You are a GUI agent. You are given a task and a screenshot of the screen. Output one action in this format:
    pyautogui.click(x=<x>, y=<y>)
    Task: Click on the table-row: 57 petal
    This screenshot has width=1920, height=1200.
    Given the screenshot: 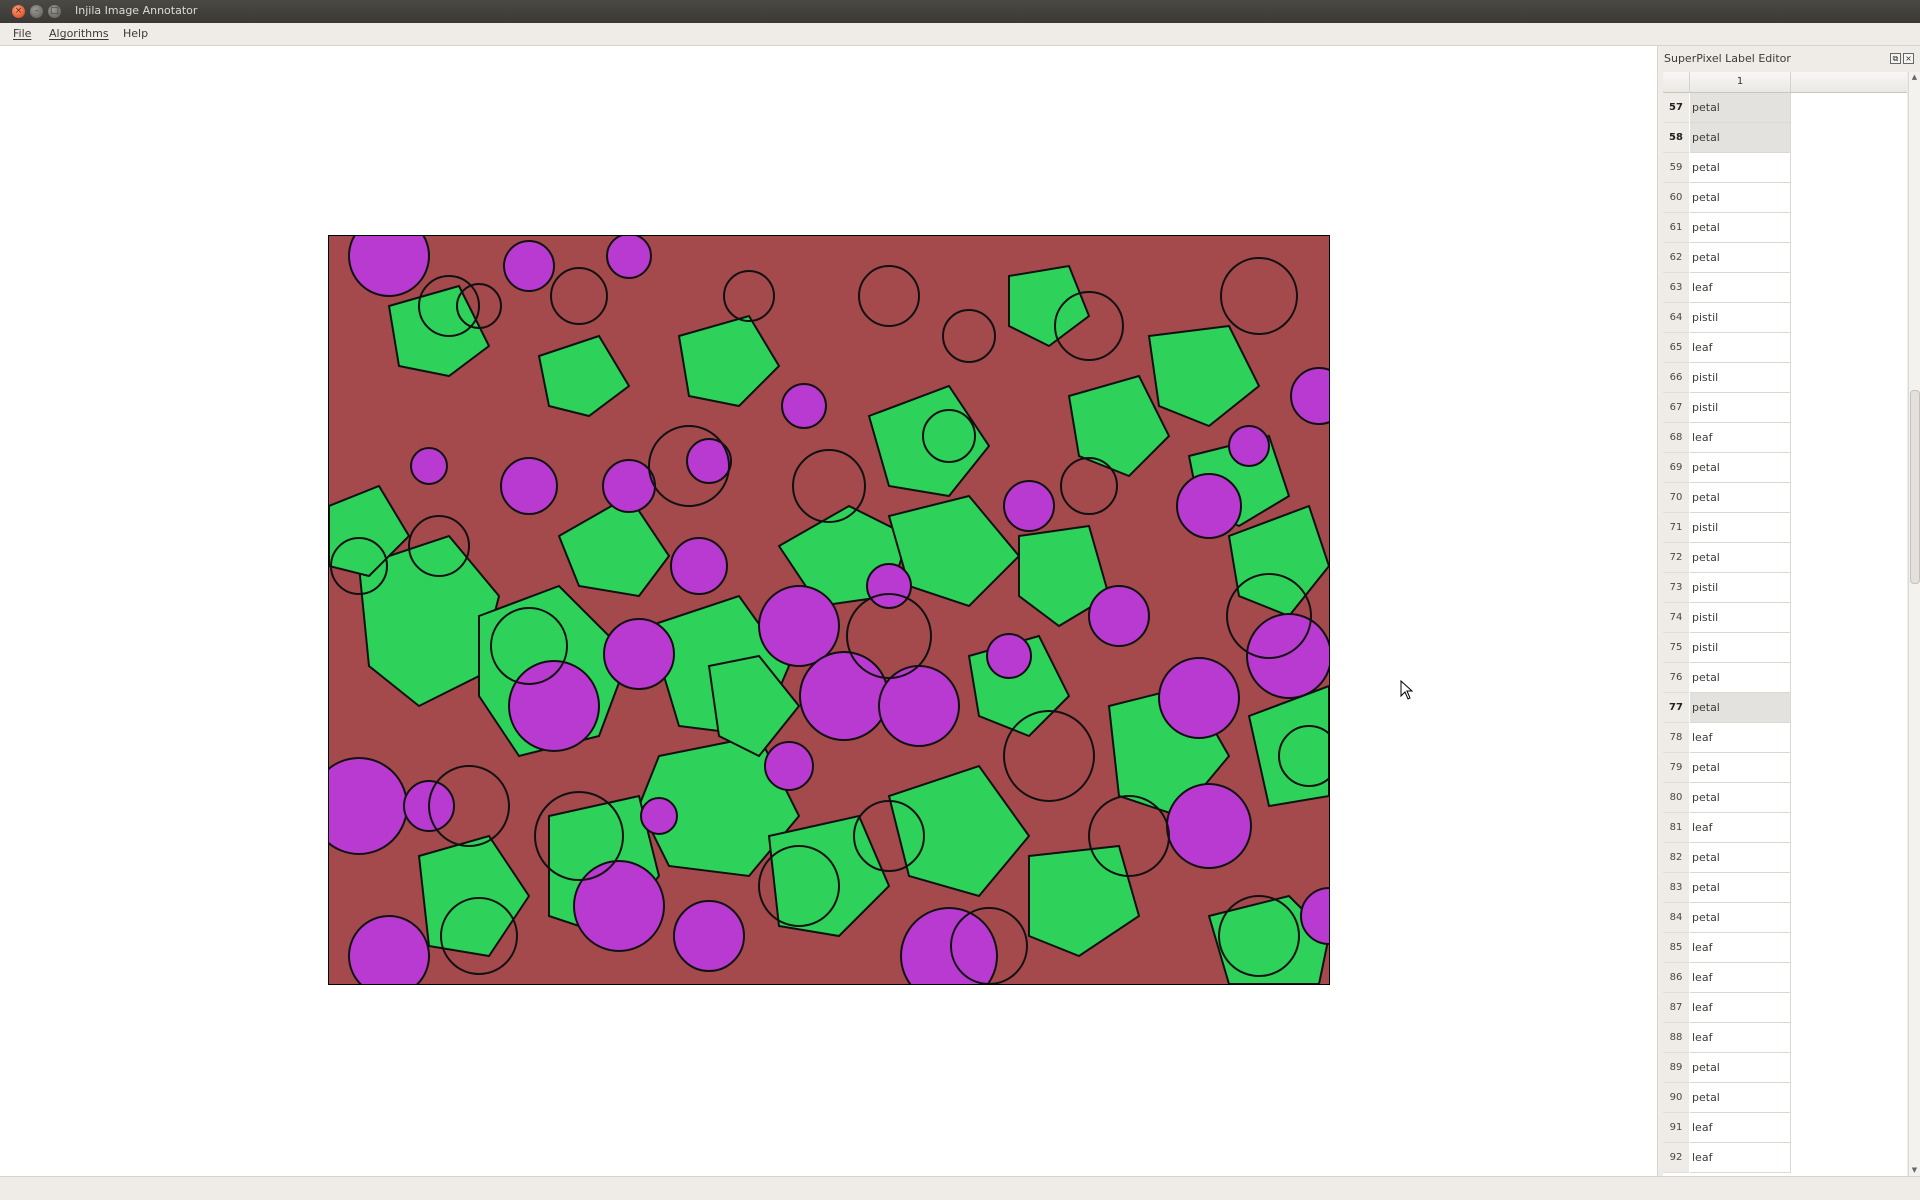 What is the action you would take?
    pyautogui.click(x=1785, y=108)
    